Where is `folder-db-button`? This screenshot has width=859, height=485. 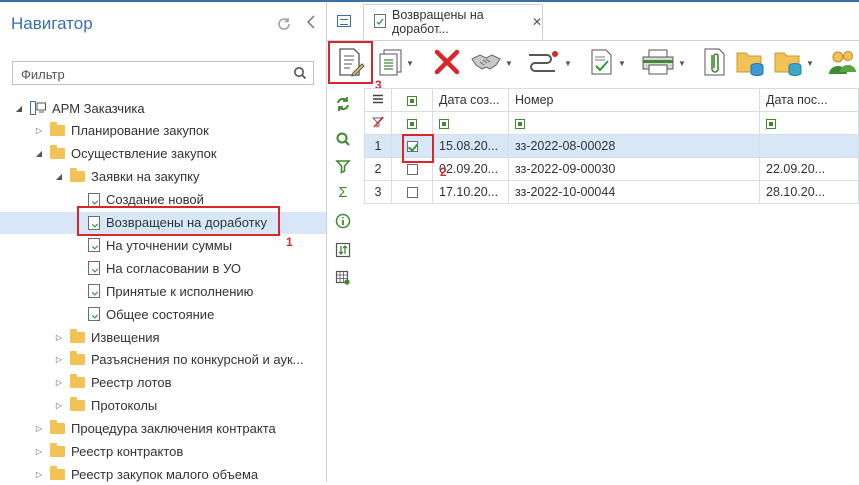 folder-db-button is located at coordinates (750, 63).